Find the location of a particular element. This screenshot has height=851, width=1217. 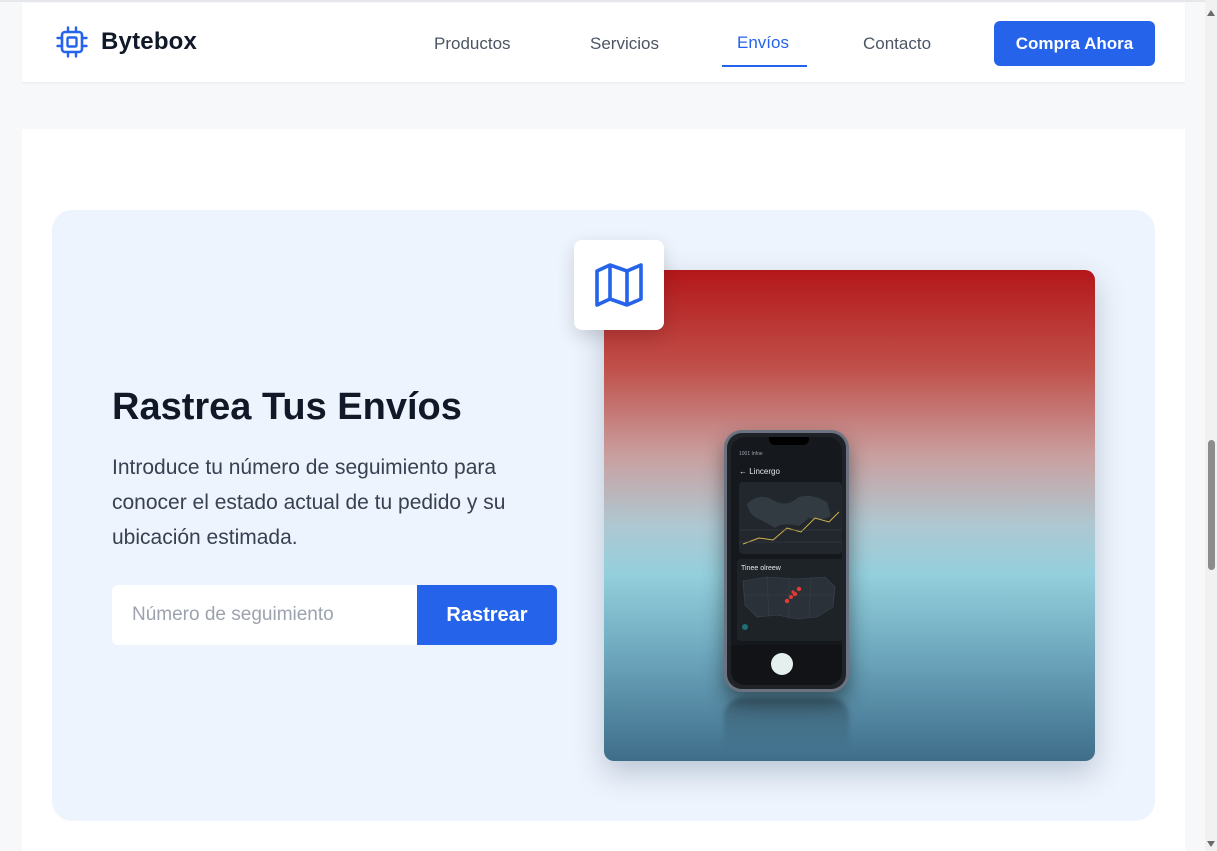

phone-world-map is located at coordinates (790, 518).